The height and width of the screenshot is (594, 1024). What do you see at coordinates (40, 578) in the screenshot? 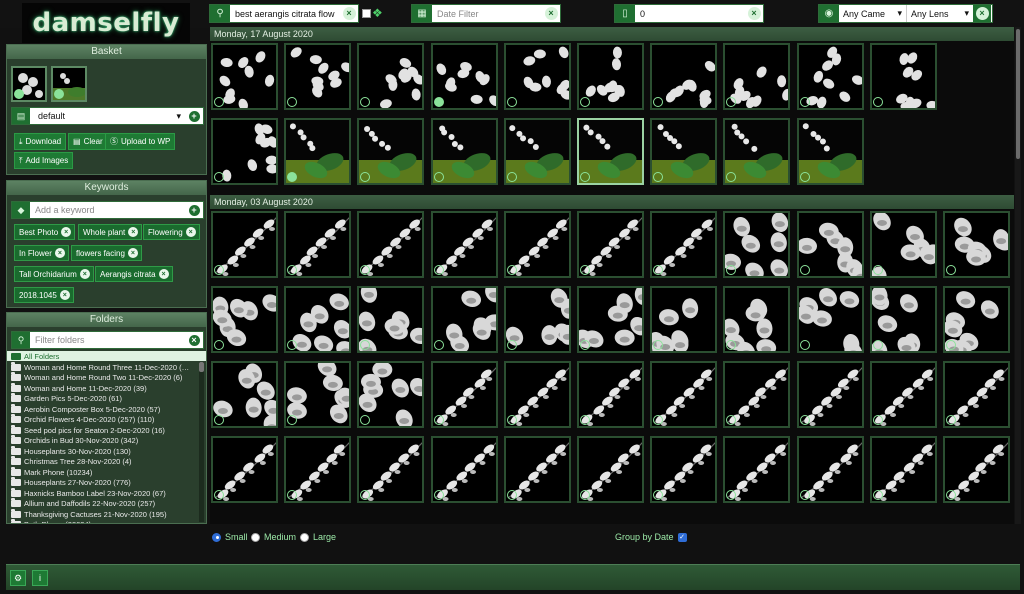
I see `info-icon: i` at bounding box center [40, 578].